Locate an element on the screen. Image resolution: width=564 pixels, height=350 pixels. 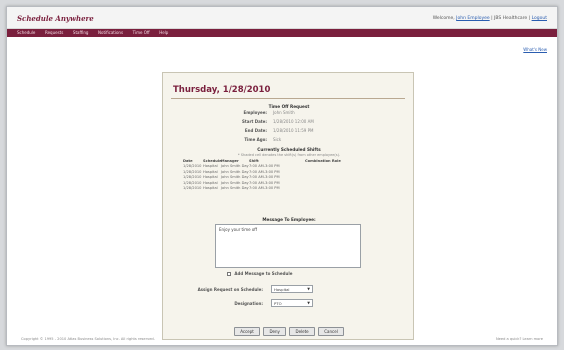
org-name: | JBS Healthcare | is located at coordinates (511, 18).